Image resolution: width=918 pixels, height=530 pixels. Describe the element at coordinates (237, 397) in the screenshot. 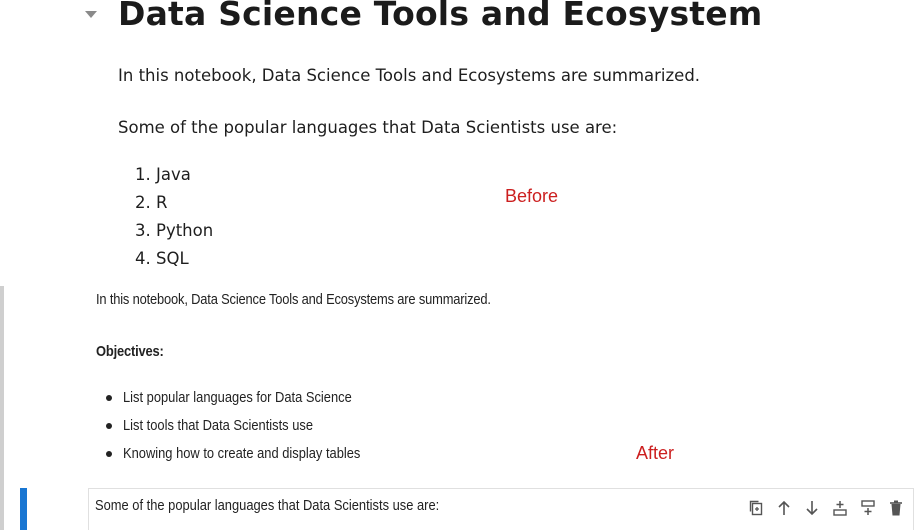

I see `list-item-text: List popular languages for Data Science` at that location.